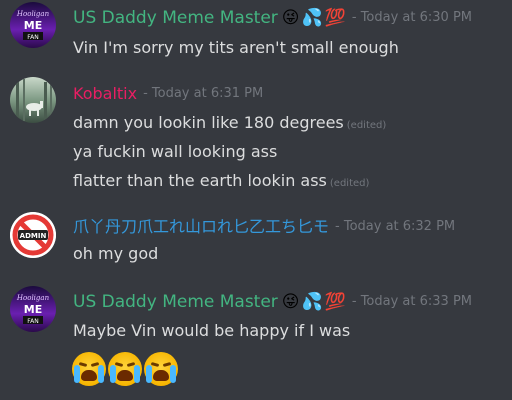  What do you see at coordinates (412, 17) in the screenshot?
I see `timestamp: - Today at 6:30 PM` at bounding box center [412, 17].